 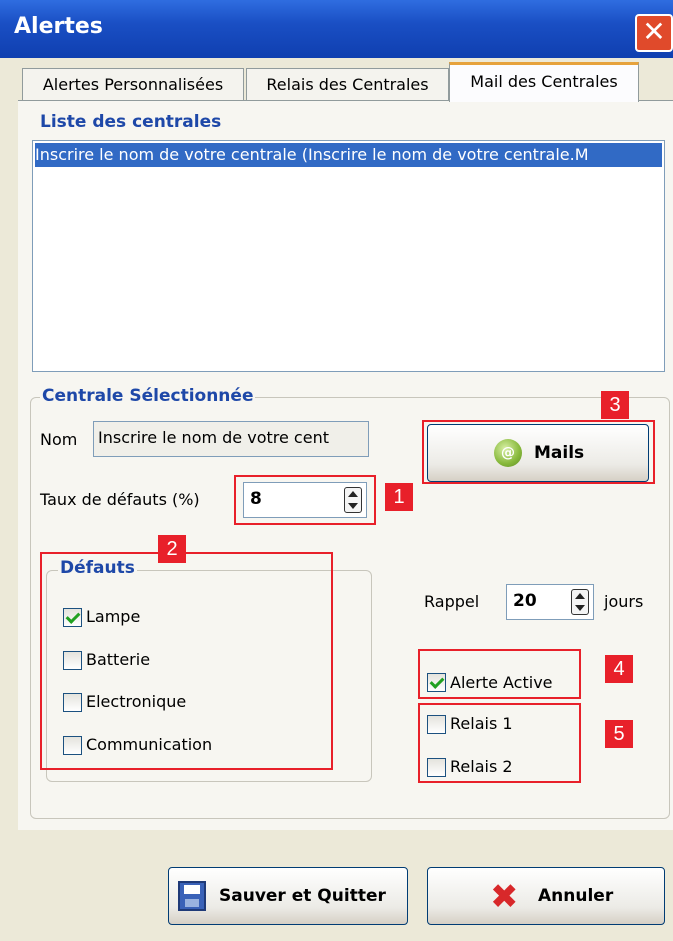 What do you see at coordinates (615, 405) in the screenshot?
I see `annotation-badge-3: 3` at bounding box center [615, 405].